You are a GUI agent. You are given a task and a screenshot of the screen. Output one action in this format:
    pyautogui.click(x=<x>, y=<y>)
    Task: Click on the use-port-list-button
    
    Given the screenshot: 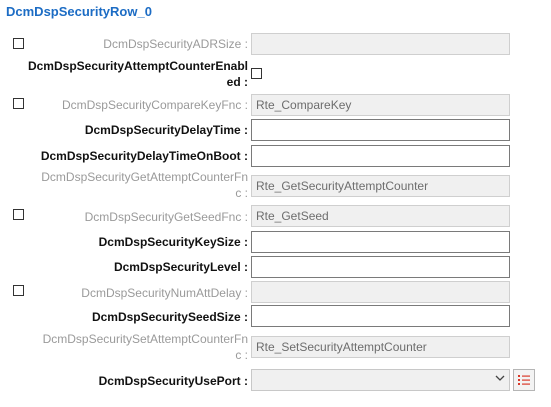 What is the action you would take?
    pyautogui.click(x=524, y=380)
    